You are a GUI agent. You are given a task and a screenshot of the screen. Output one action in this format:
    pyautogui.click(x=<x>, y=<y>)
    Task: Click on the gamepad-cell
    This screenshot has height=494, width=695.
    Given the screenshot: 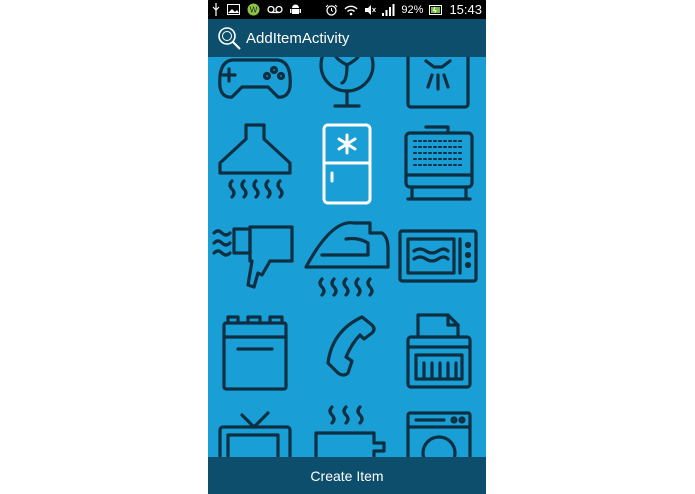 What is the action you would take?
    pyautogui.click(x=255, y=86)
    